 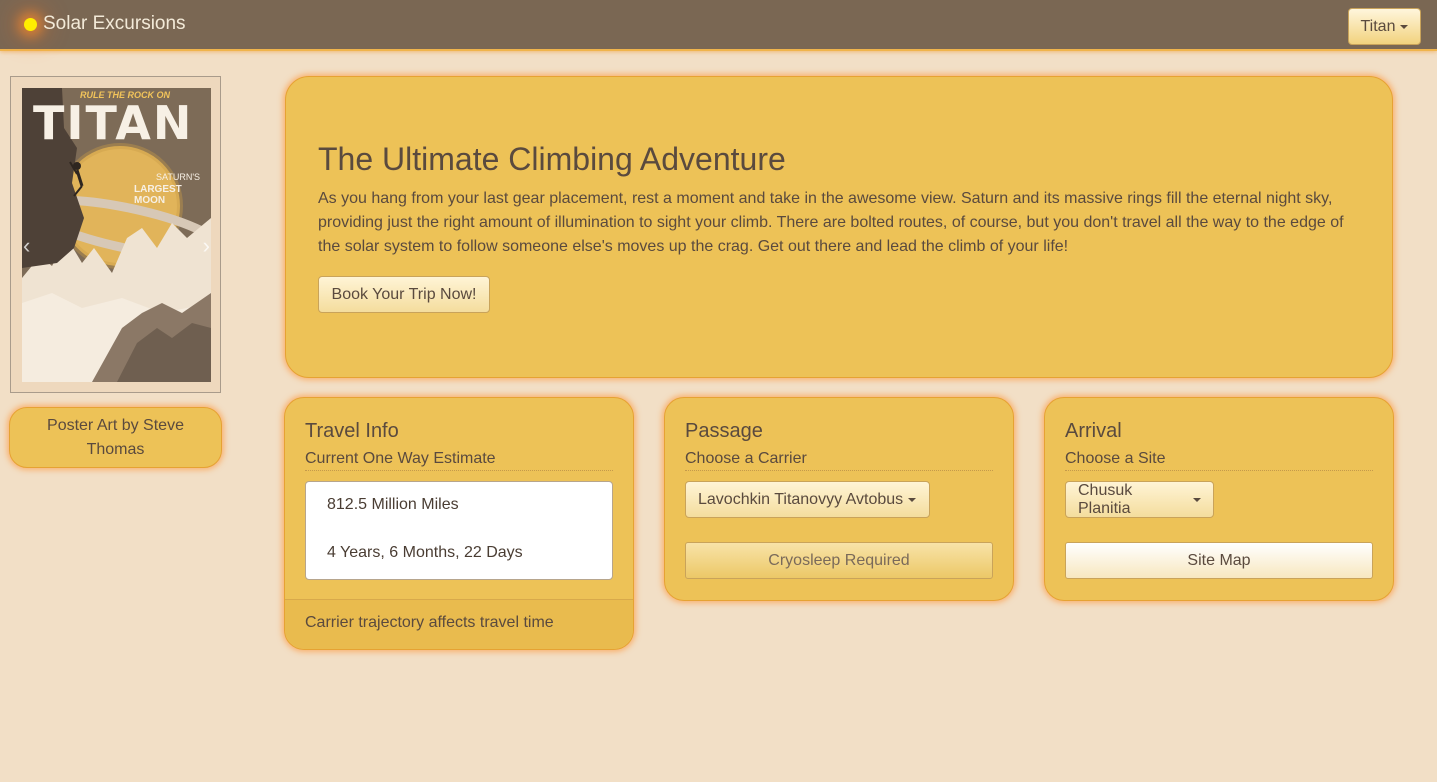 What do you see at coordinates (178, 177) in the screenshot?
I see `poster-subtitle-1: SATURN'S` at bounding box center [178, 177].